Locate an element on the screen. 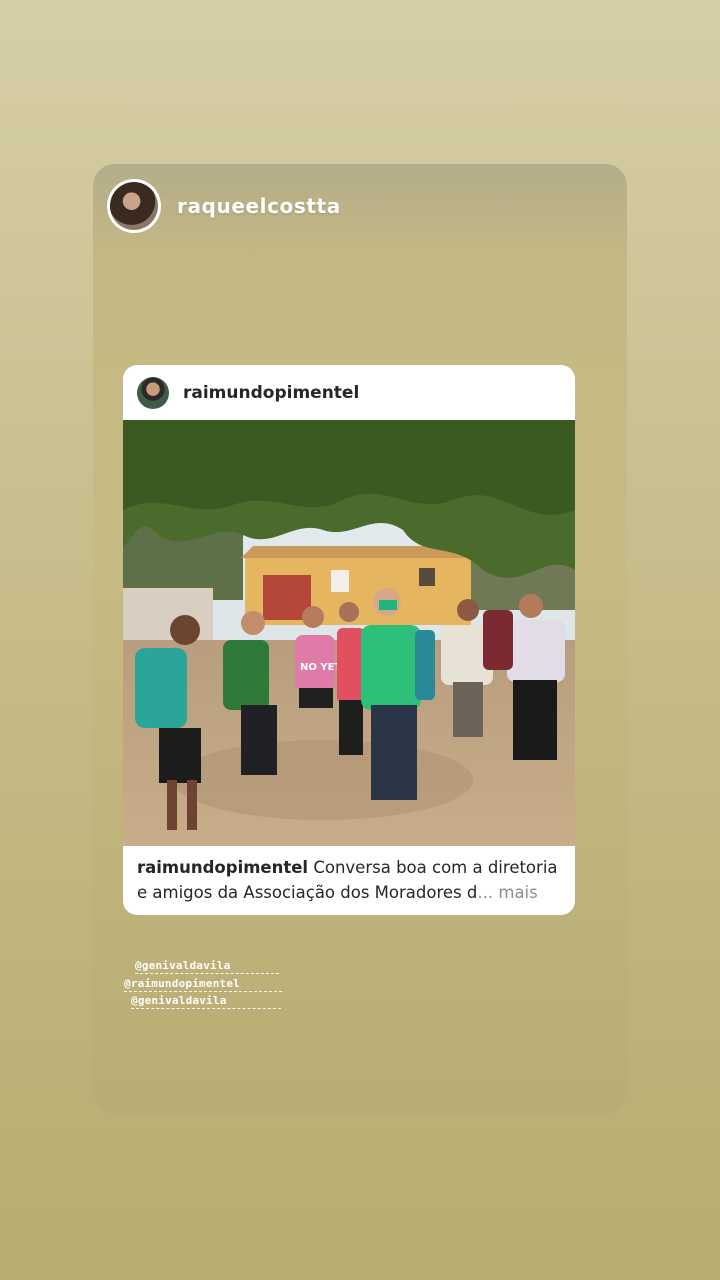  story-header: raqueelcostta is located at coordinates (224, 206).